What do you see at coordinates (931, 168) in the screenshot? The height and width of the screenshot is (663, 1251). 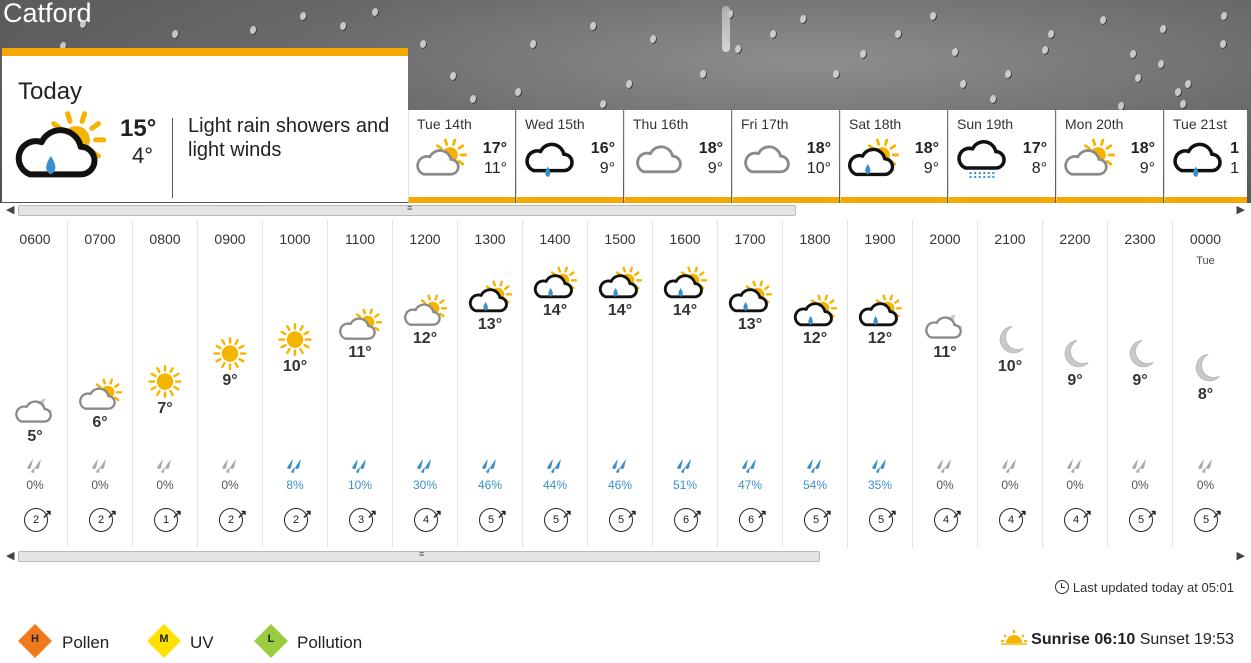 I see `day-min-temp: 9°` at bounding box center [931, 168].